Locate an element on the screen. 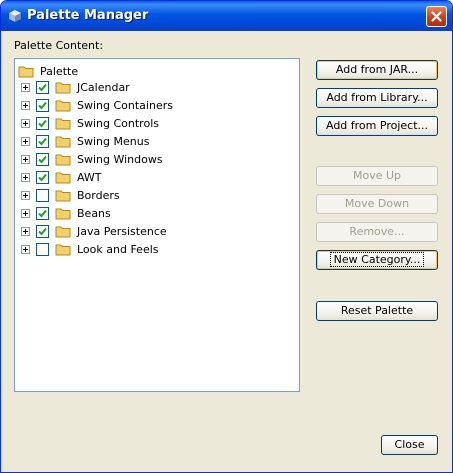 The image size is (453, 473). tree-item: Java Persistence is located at coordinates (94, 231).